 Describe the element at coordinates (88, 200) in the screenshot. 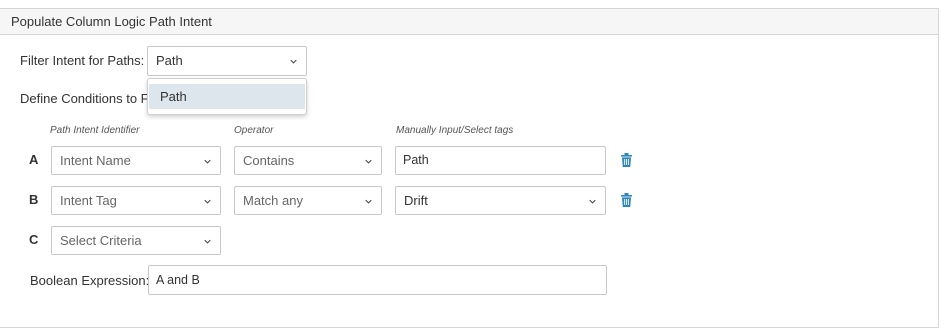

I see `identifier-value-b: Intent Tag` at that location.